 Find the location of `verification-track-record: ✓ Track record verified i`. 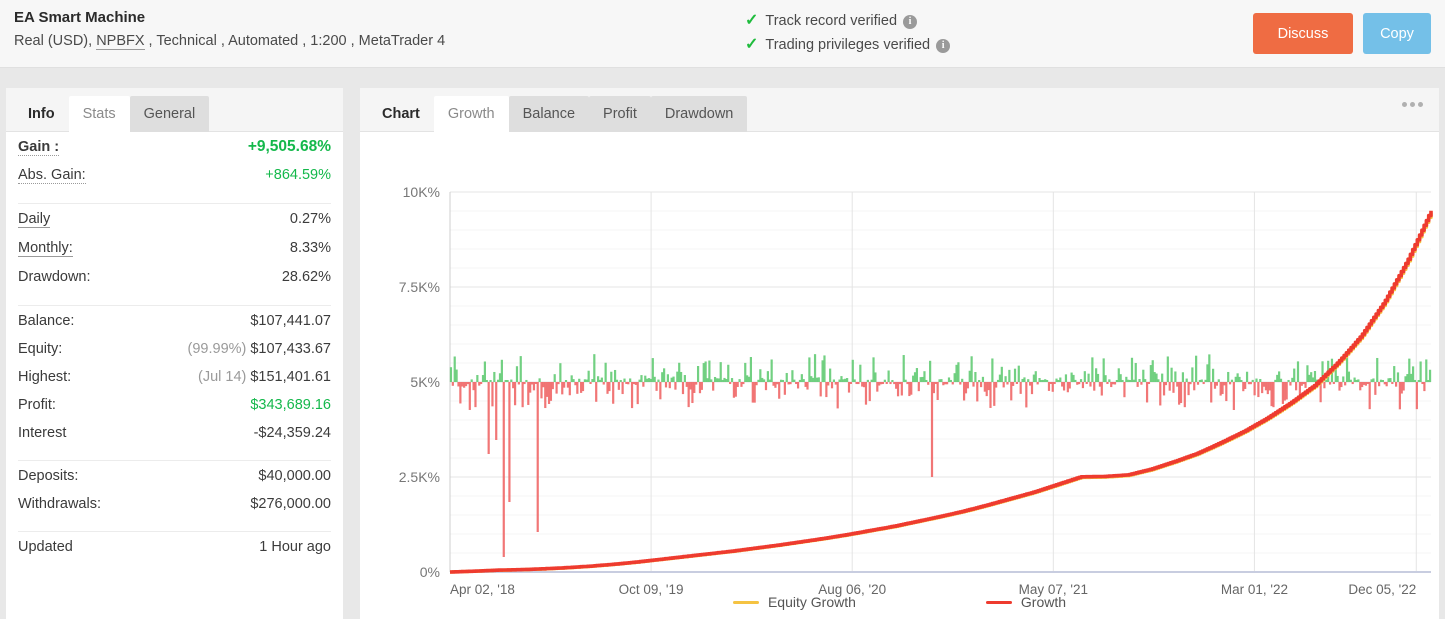

verification-track-record: ✓ Track record verified i is located at coordinates (847, 21).